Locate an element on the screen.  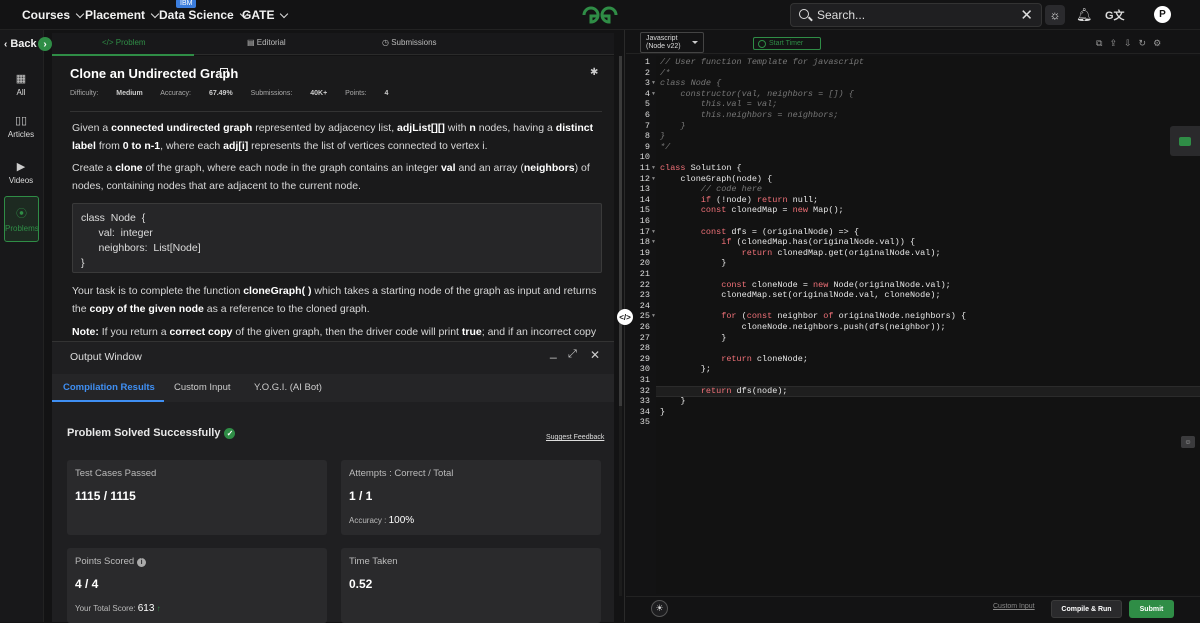
tab-editorial-label: Editorial is located at coordinates (271, 42).